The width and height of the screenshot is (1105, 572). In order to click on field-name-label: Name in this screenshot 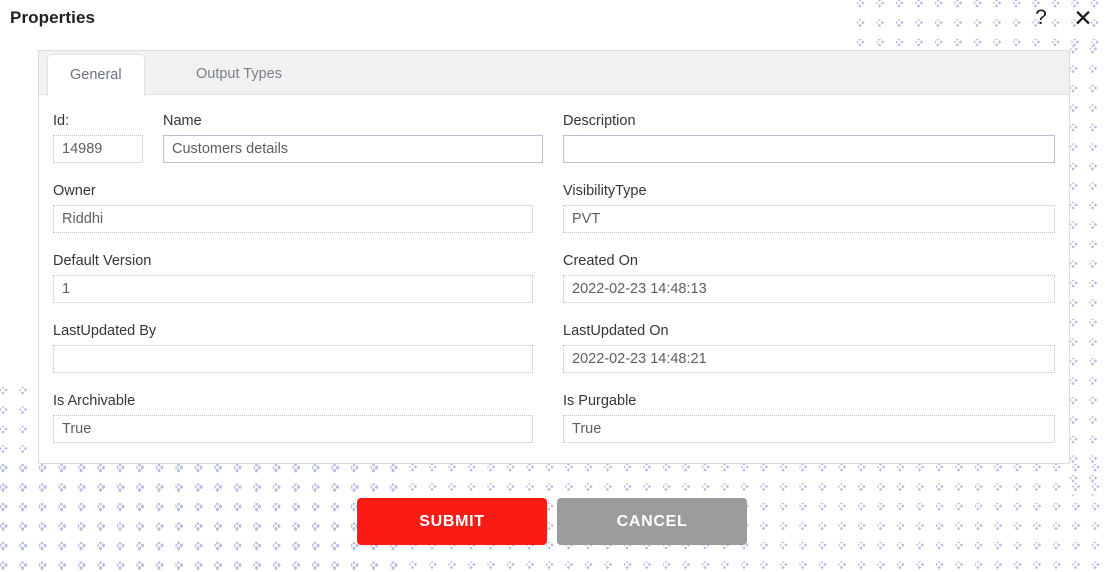, I will do `click(182, 121)`.